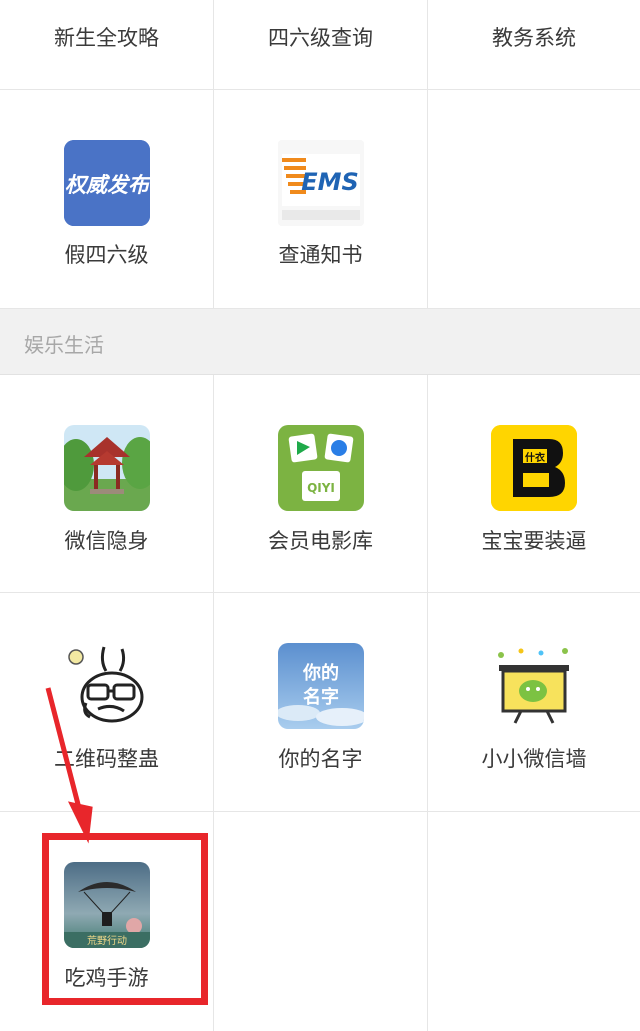 Image resolution: width=640 pixels, height=1031 pixels. I want to click on grid-item-freshman-guide: 新生全攻略, so click(107, 44).